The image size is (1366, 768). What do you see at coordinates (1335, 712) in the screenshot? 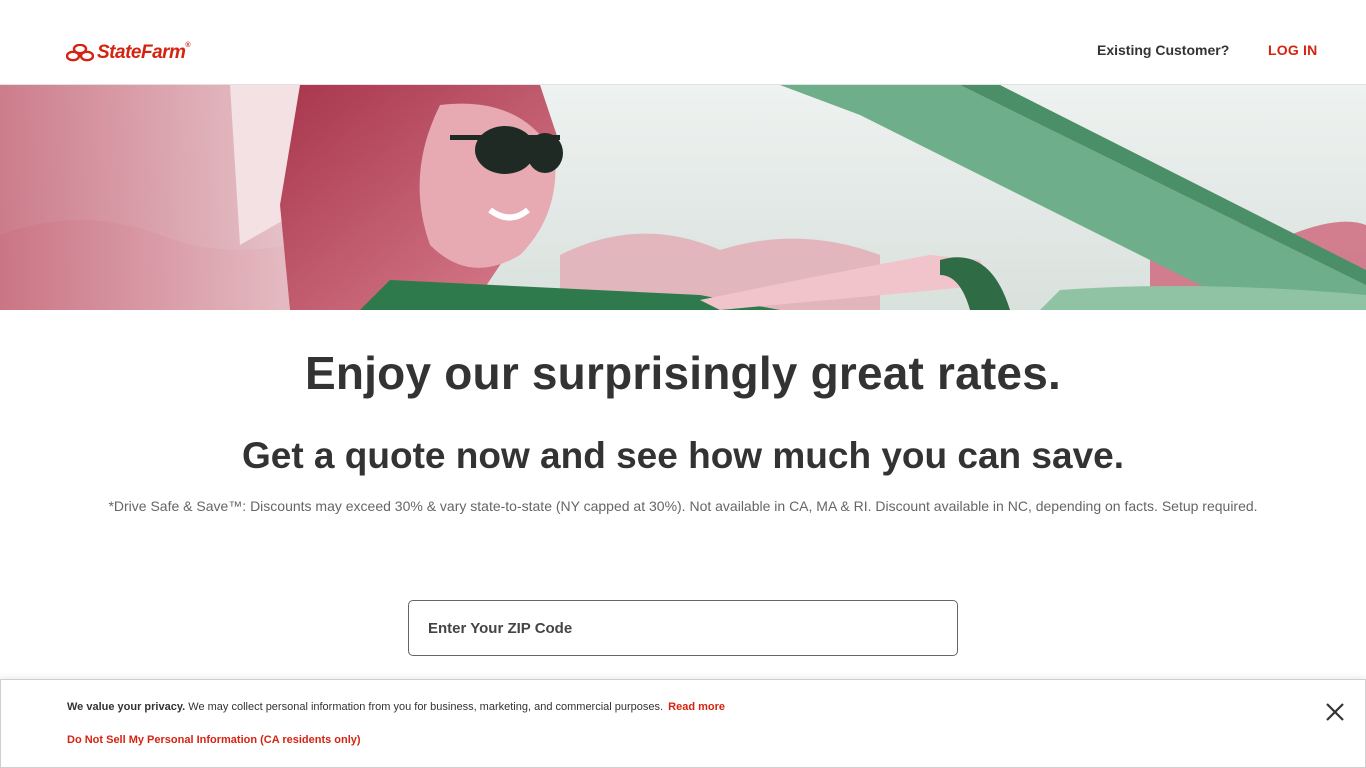
I see `close-icon` at bounding box center [1335, 712].